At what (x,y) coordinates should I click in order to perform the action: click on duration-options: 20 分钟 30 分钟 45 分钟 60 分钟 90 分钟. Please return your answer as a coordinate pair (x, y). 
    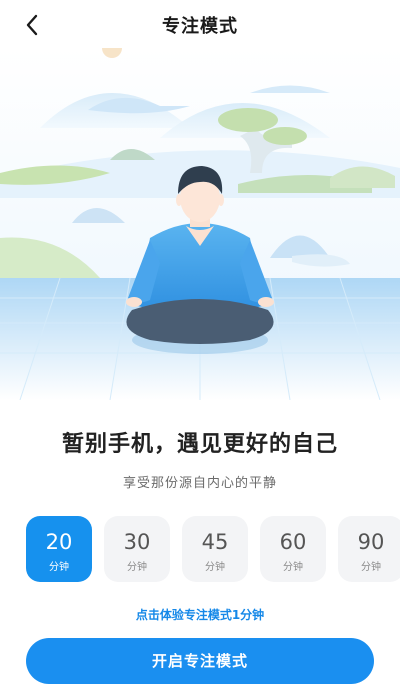
    Looking at the image, I should click on (213, 549).